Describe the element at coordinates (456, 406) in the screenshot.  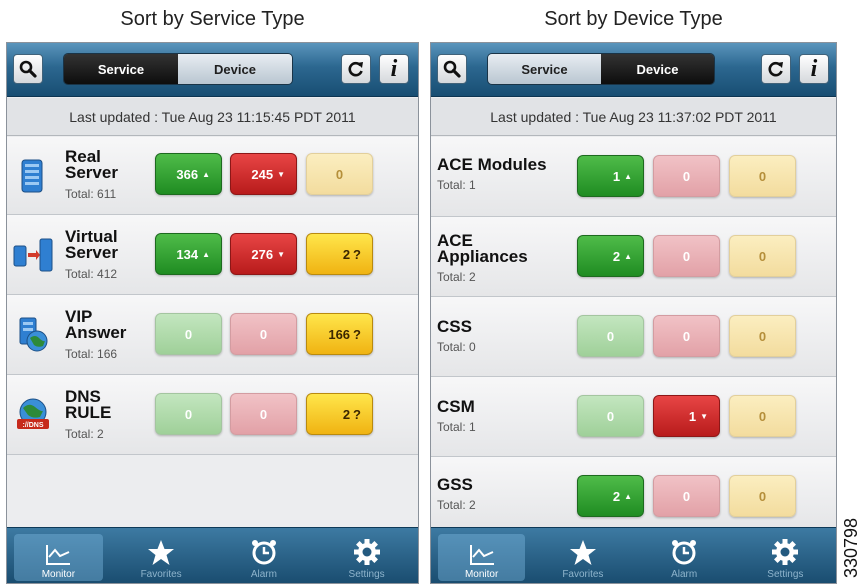
I see `row-title: CSM` at that location.